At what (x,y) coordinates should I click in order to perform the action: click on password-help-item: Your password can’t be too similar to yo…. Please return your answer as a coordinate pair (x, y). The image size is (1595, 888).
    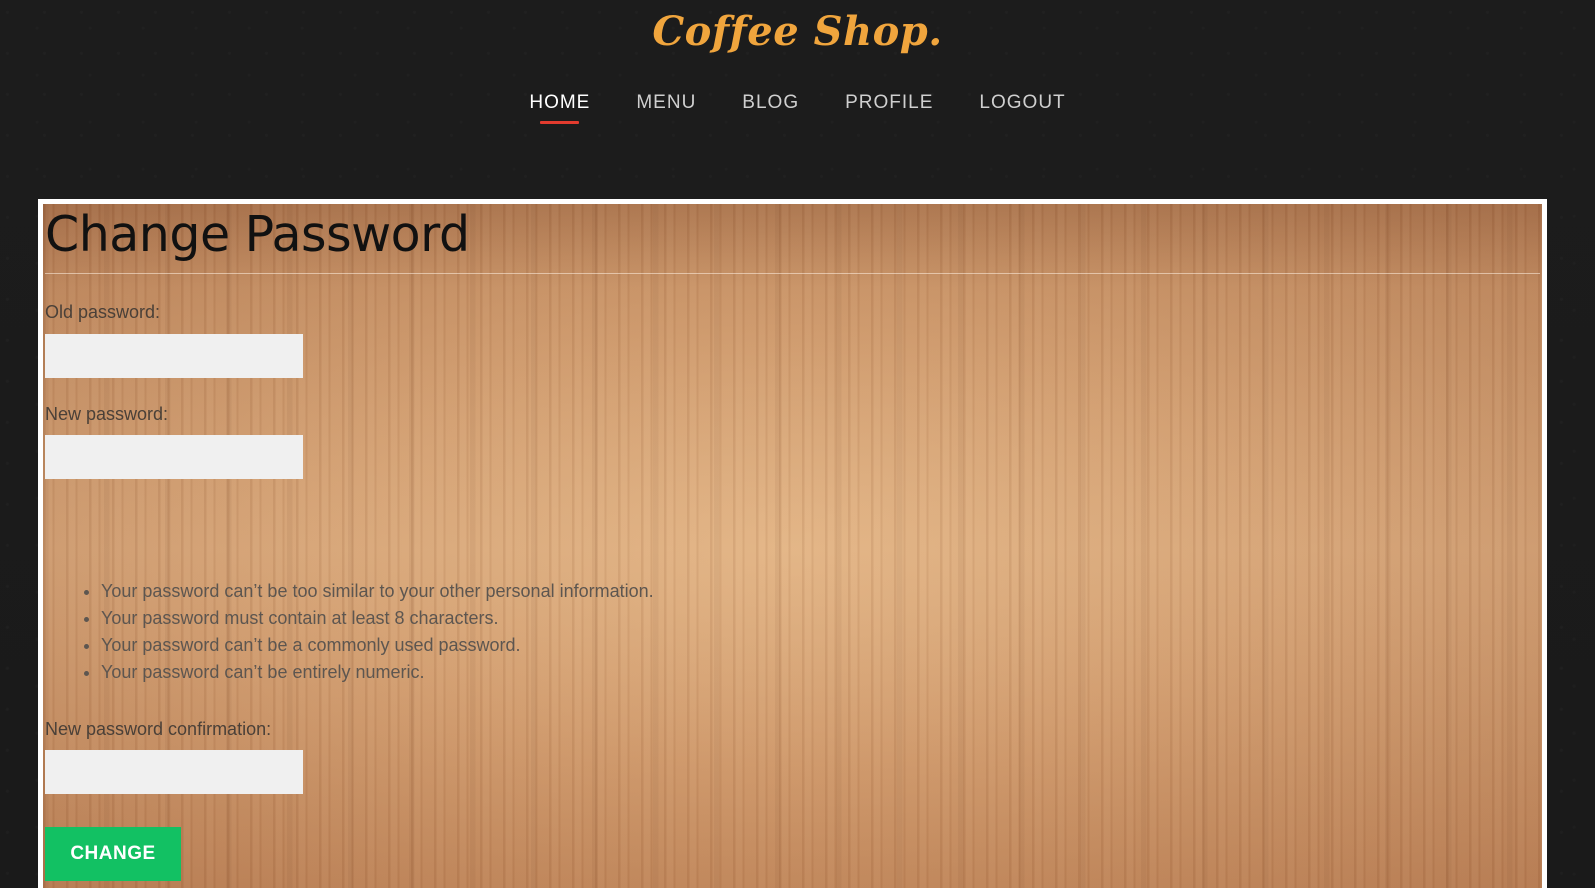
    Looking at the image, I should click on (377, 591).